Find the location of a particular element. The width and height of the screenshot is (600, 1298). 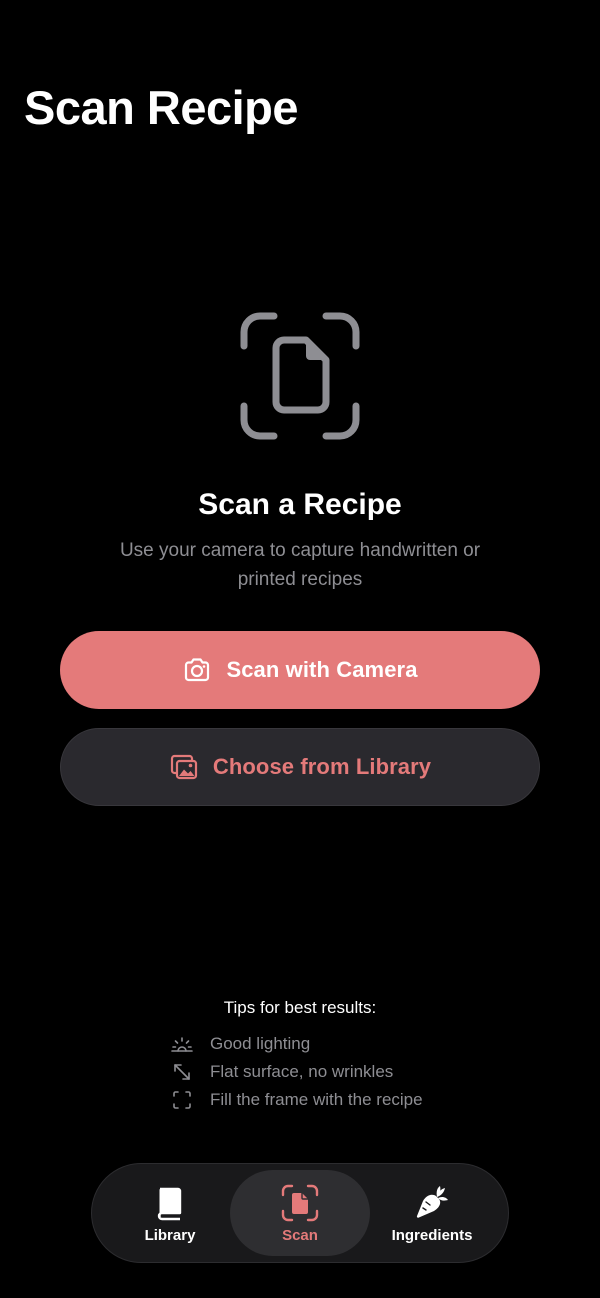

tab-label: Ingredients is located at coordinates (432, 1235).